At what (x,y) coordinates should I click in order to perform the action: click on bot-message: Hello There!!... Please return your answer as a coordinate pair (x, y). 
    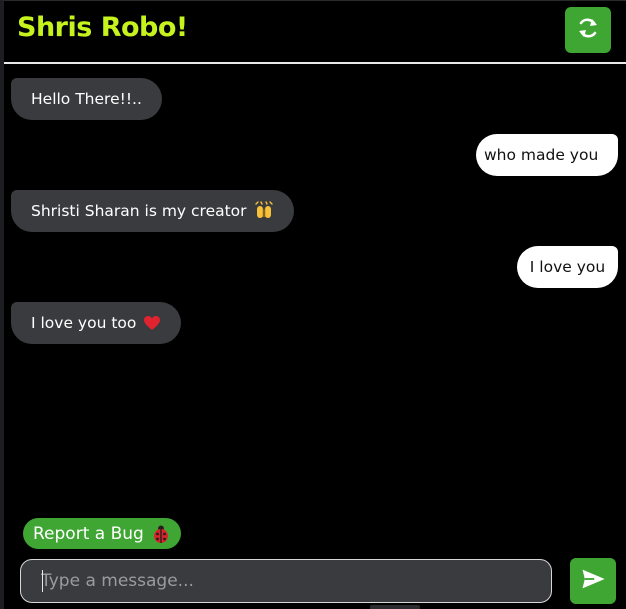
    Looking at the image, I should click on (86, 99).